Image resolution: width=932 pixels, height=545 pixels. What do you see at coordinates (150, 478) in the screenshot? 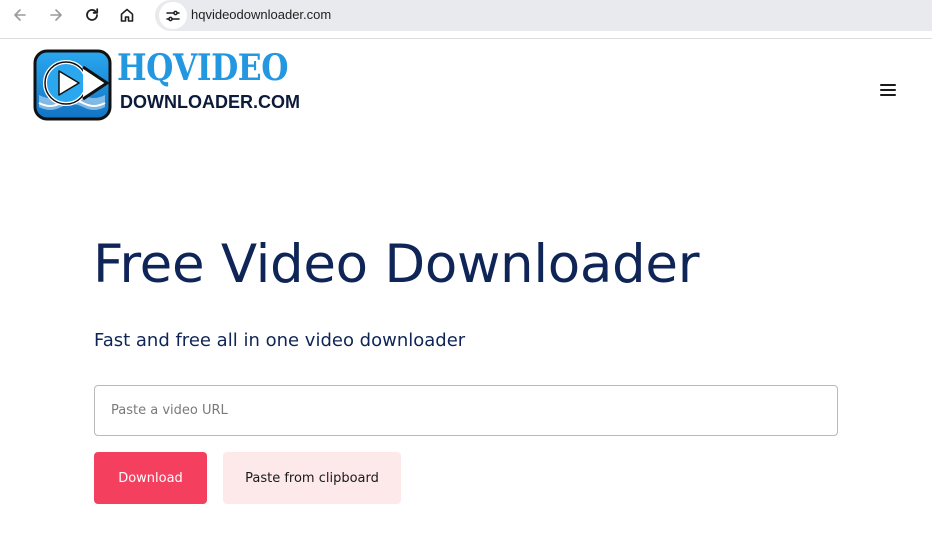
I see `download-button: Download` at bounding box center [150, 478].